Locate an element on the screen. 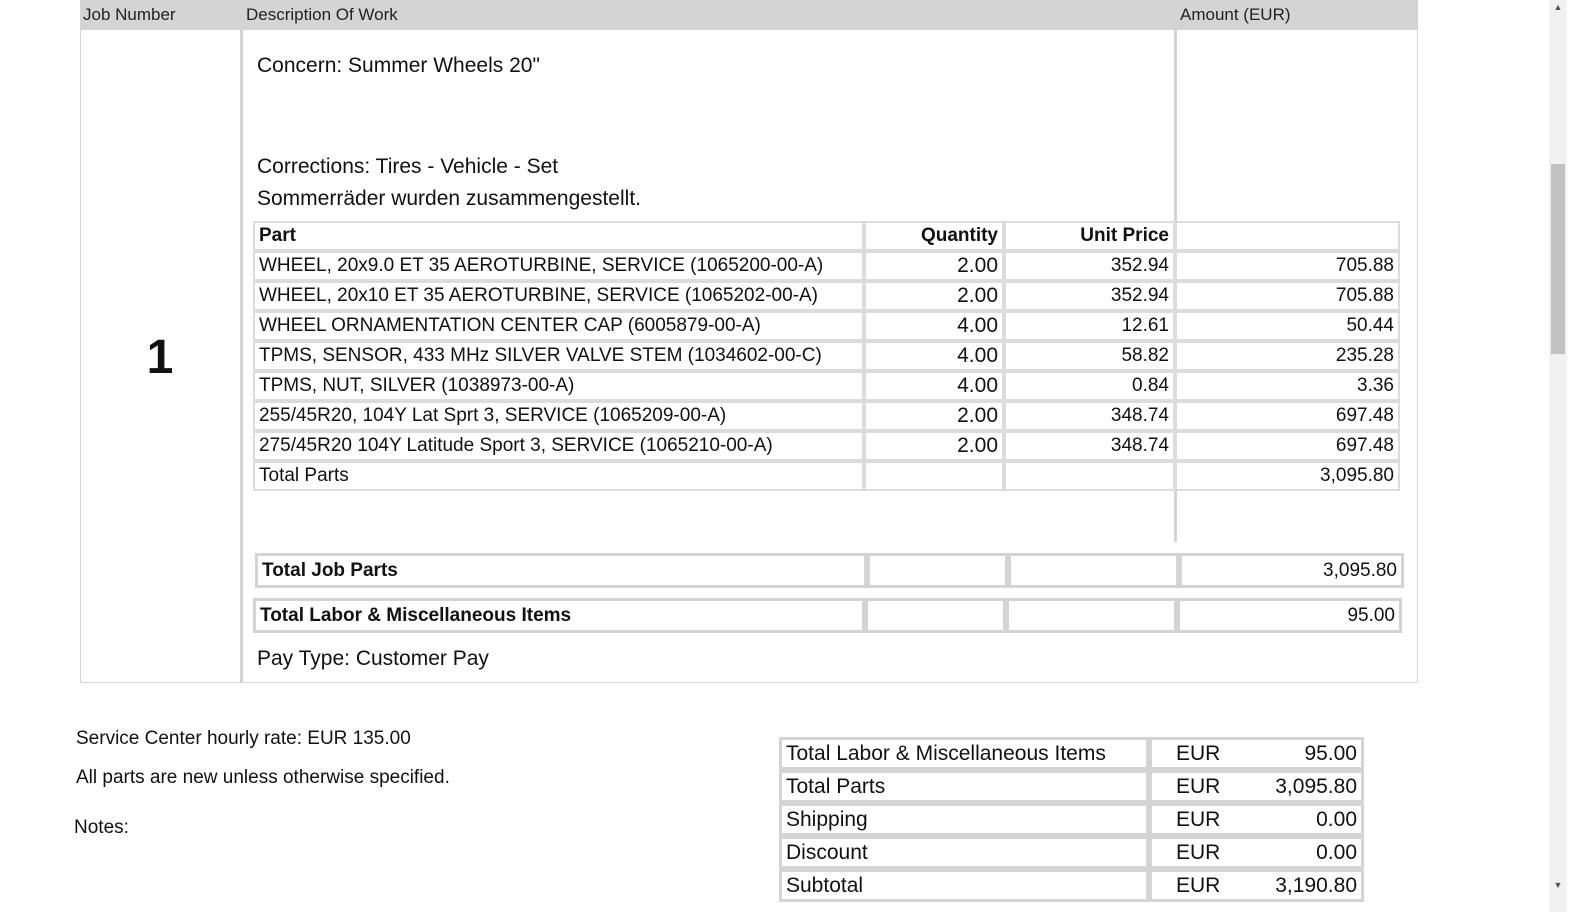 This screenshot has width=1595, height=912. amount-header: Amount (EUR) is located at coordinates (1235, 14).